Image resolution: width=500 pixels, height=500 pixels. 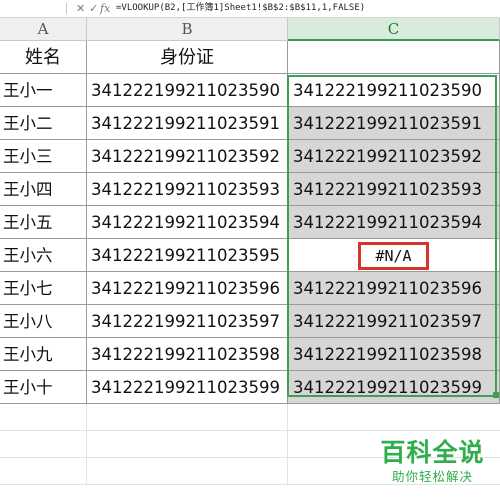 What do you see at coordinates (187, 255) in the screenshot?
I see `cell-id: 341222199211023595` at bounding box center [187, 255].